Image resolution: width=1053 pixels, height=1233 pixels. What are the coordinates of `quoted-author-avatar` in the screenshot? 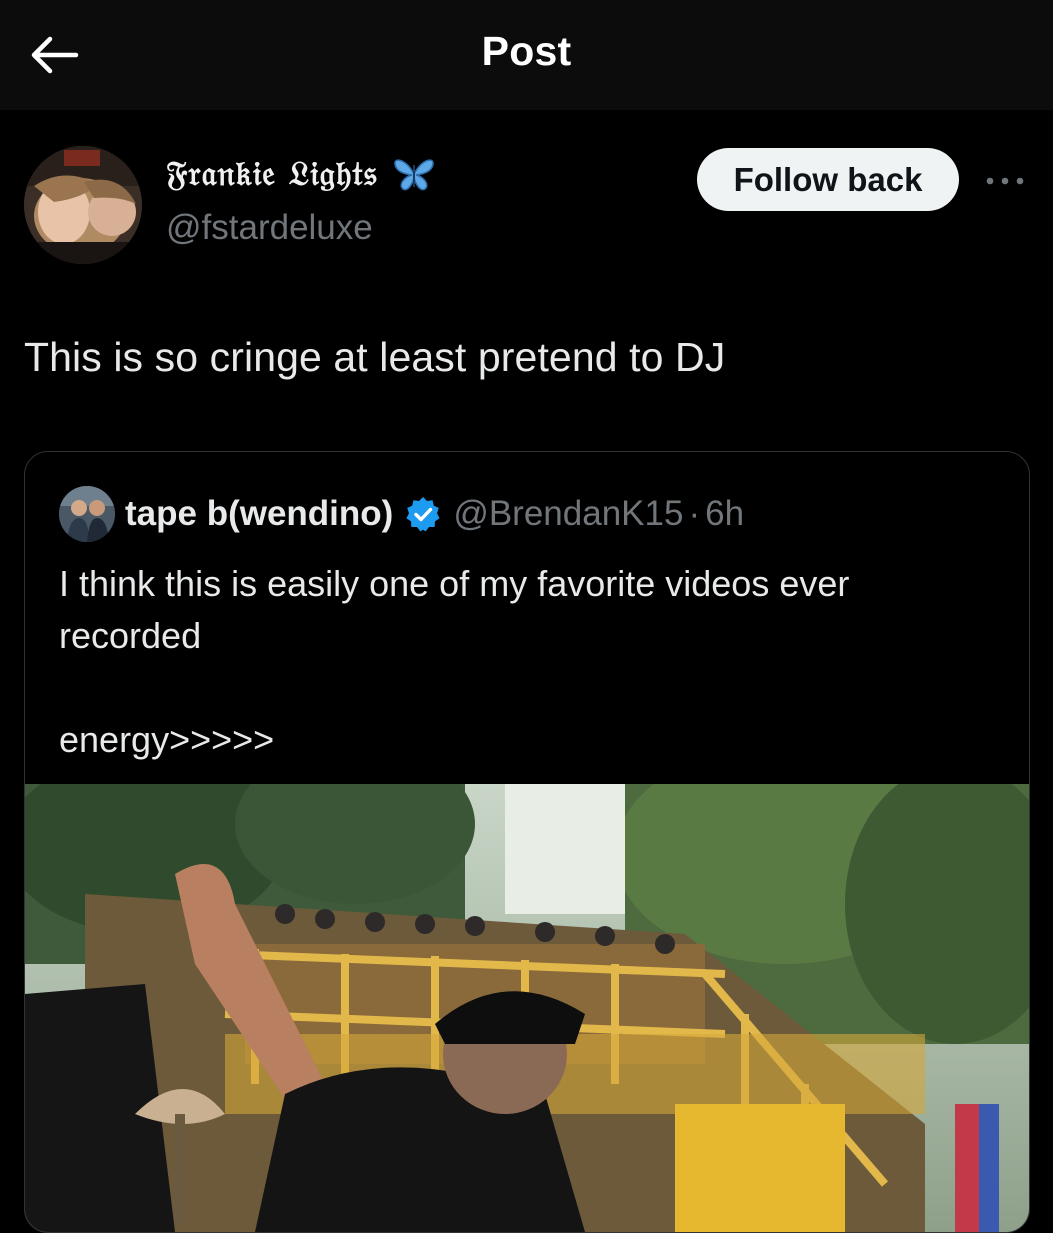 It's located at (87, 514).